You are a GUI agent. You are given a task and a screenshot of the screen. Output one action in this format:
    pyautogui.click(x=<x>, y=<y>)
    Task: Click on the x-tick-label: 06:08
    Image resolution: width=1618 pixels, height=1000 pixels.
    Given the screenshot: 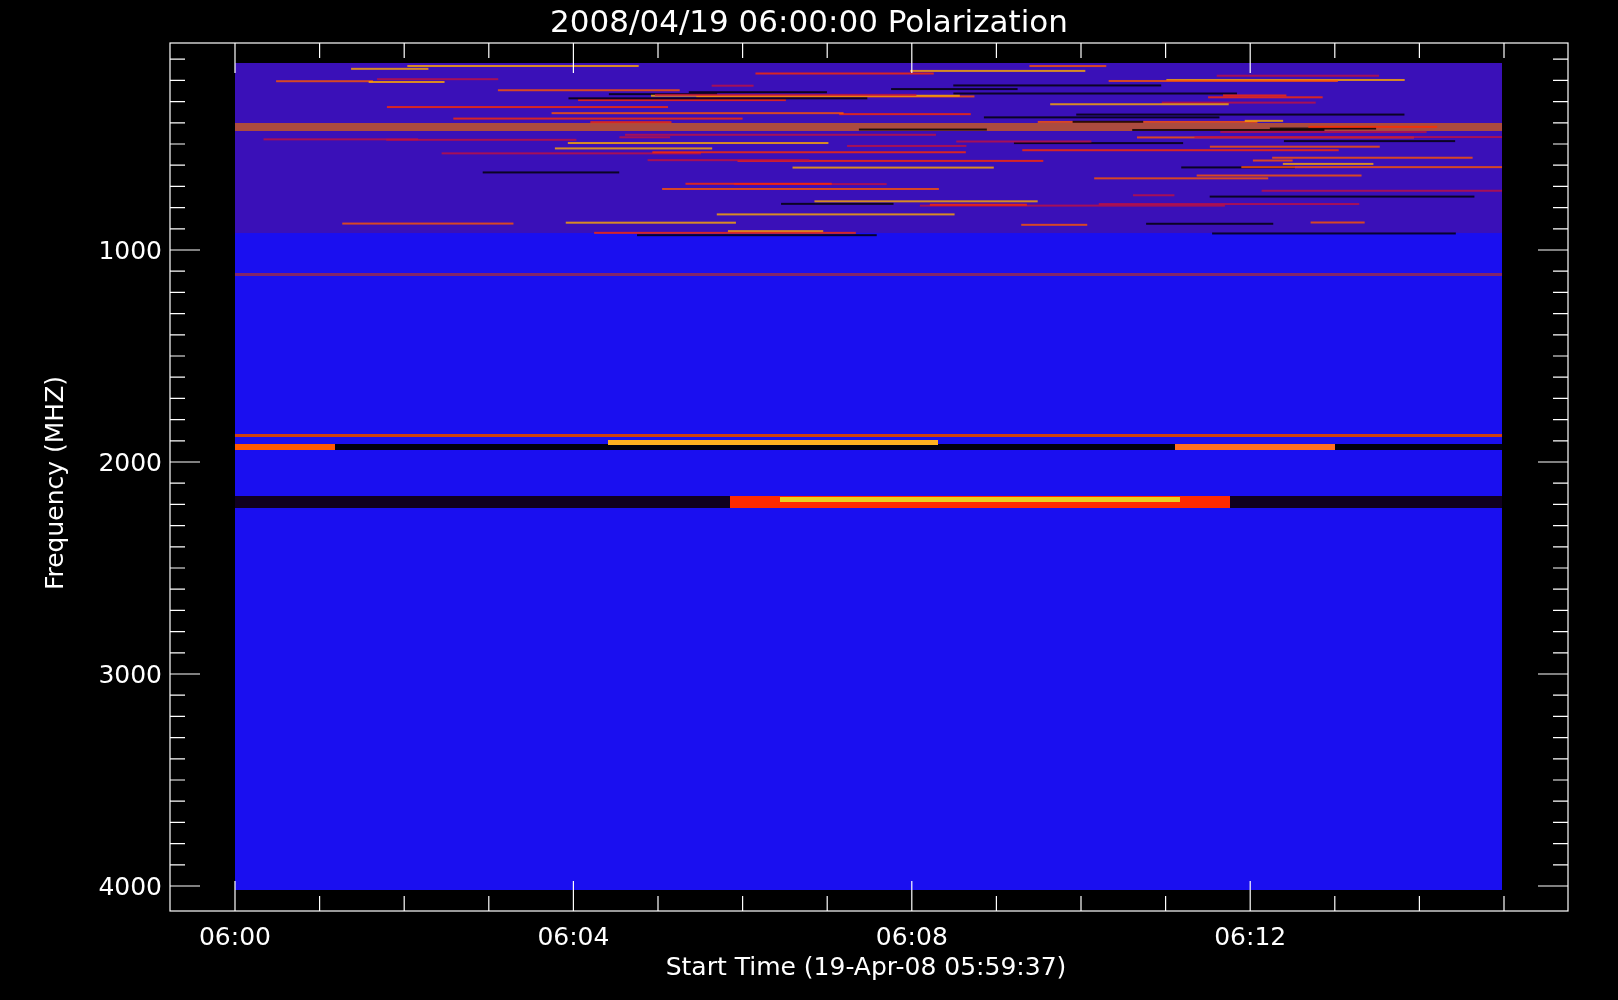 What is the action you would take?
    pyautogui.click(x=911, y=936)
    